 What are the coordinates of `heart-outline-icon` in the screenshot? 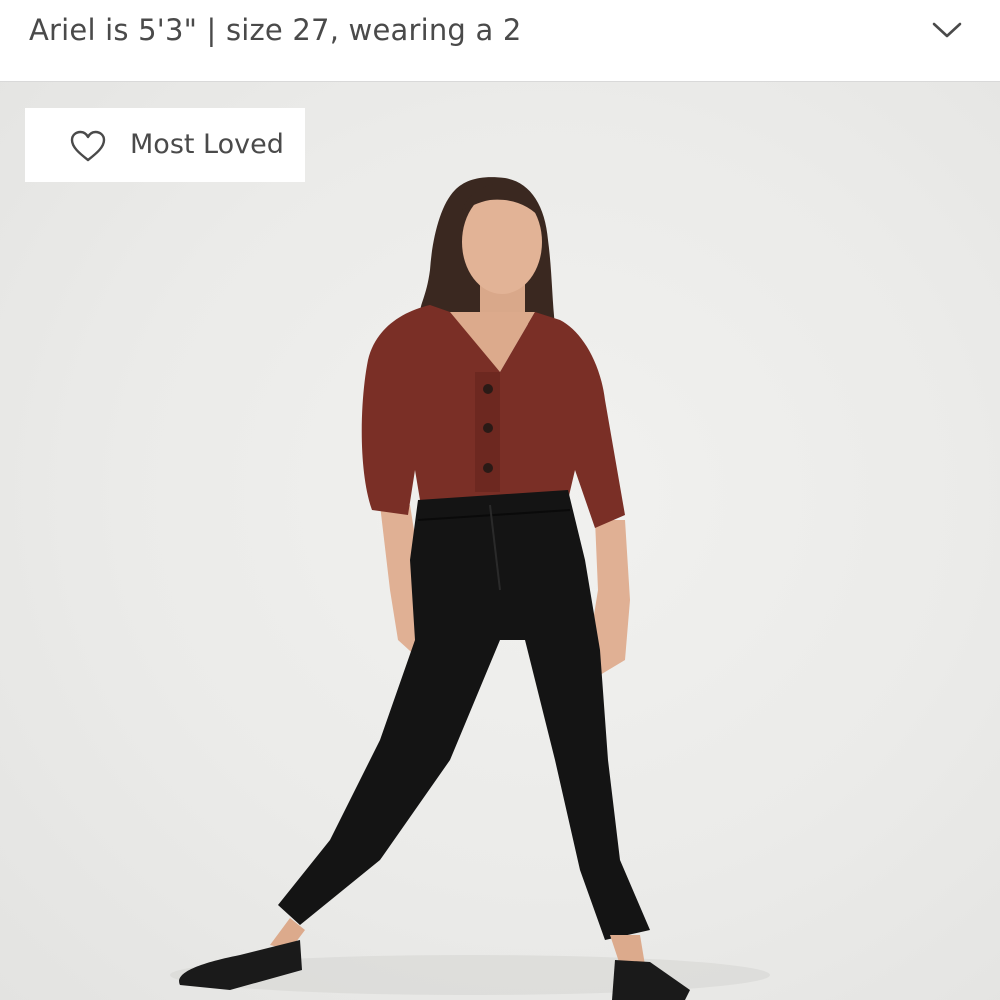 It's located at (88, 146).